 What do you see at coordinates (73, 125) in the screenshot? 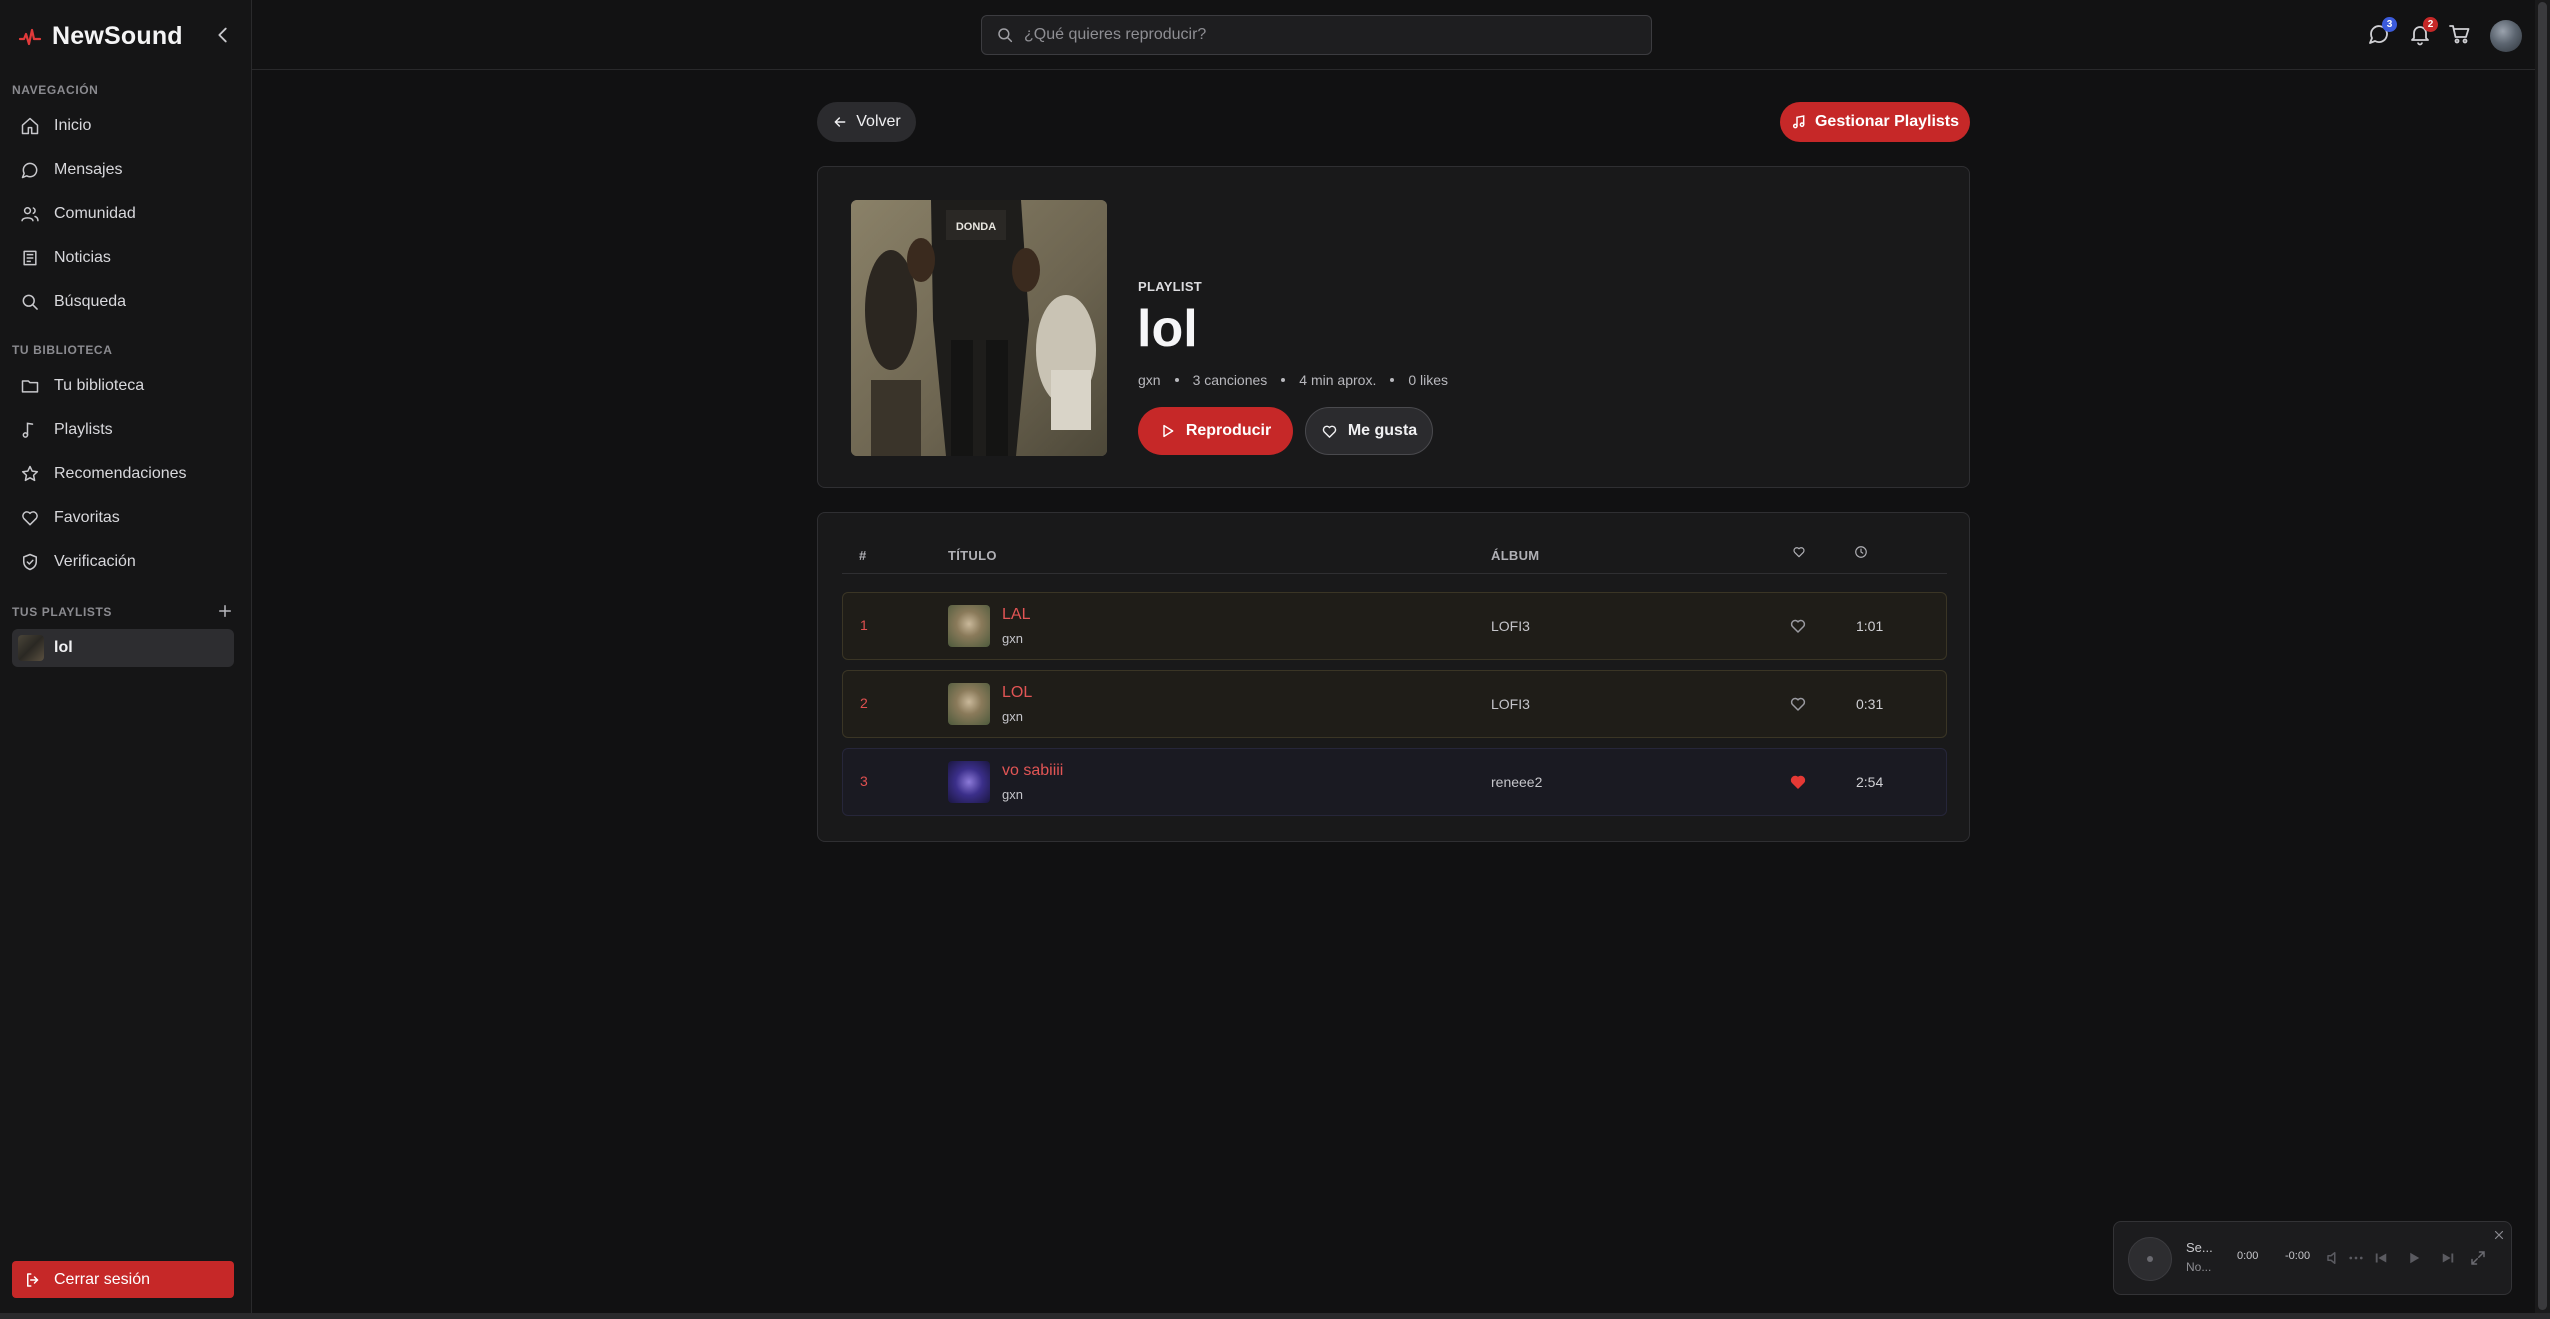
I see `sidebar-item-label: Inicio` at bounding box center [73, 125].